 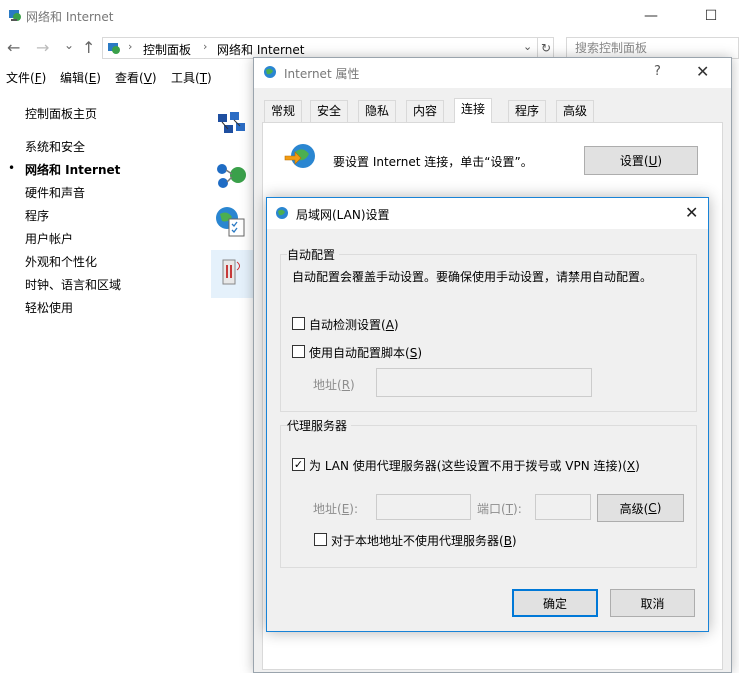 What do you see at coordinates (487, 213) in the screenshot?
I see `dialog-titlebar: 局域网(LAN)设置 ✕` at bounding box center [487, 213].